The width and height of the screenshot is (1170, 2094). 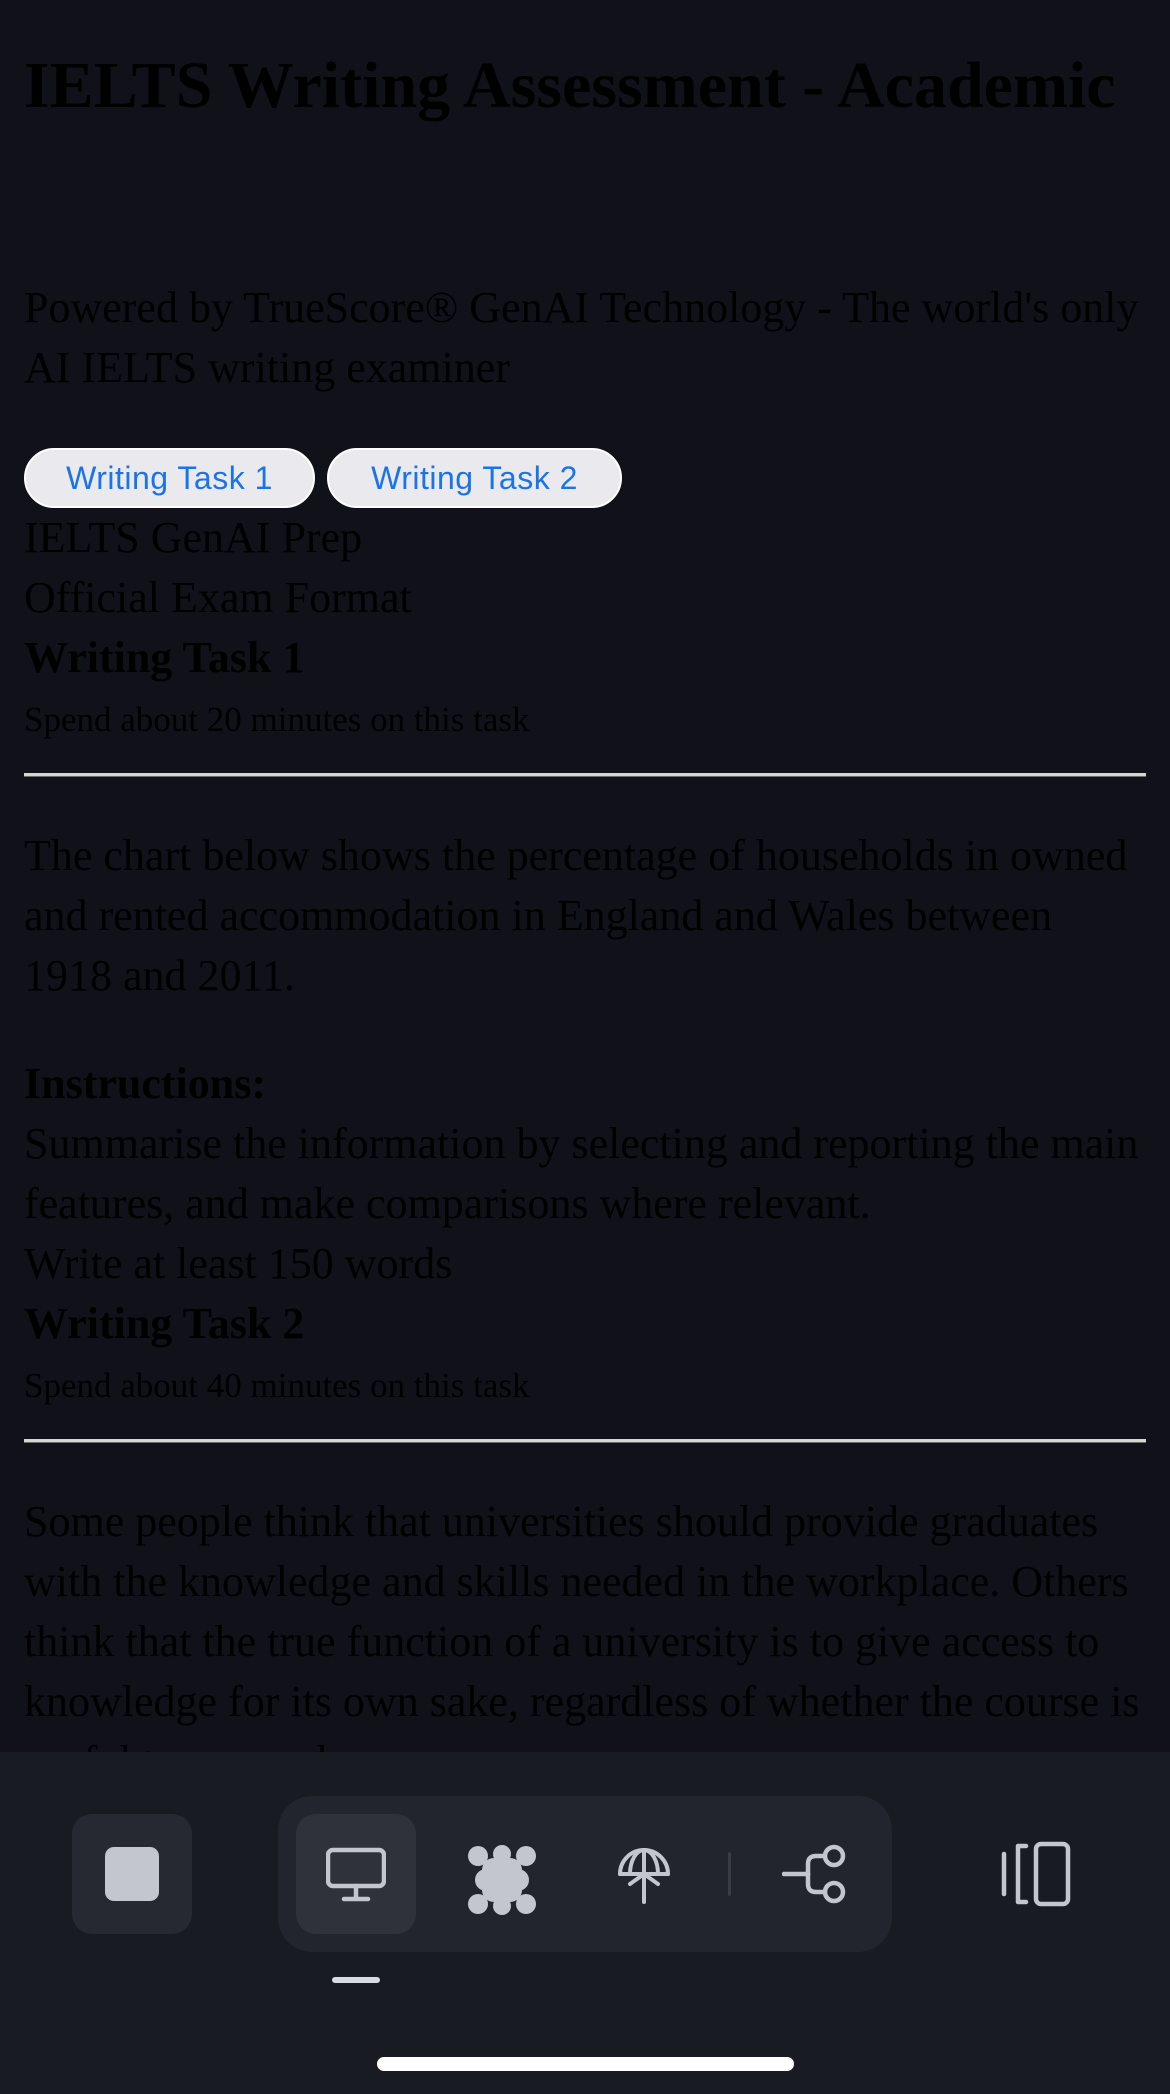 I want to click on page-title: IELTS Writing Assessment - Academic, so click(x=570, y=85).